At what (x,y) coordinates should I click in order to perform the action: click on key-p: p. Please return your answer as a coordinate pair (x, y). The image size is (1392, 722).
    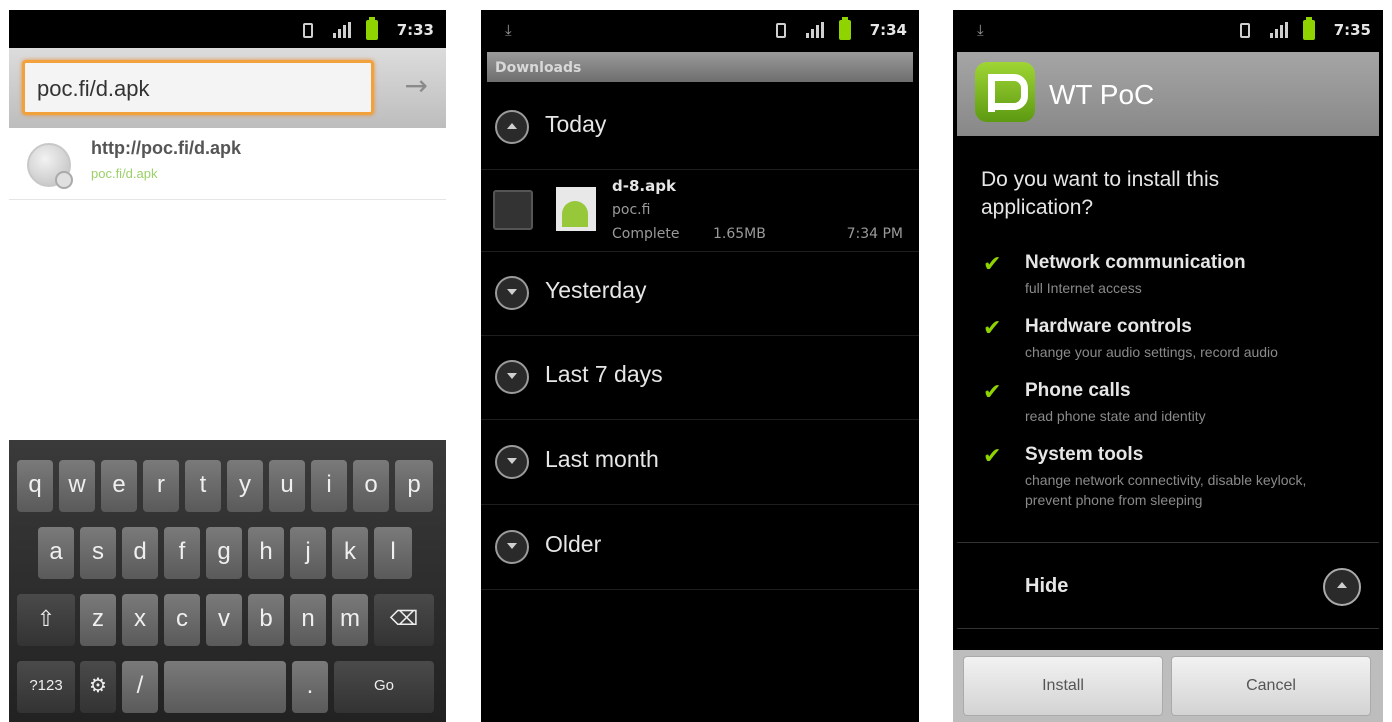
    Looking at the image, I should click on (414, 486).